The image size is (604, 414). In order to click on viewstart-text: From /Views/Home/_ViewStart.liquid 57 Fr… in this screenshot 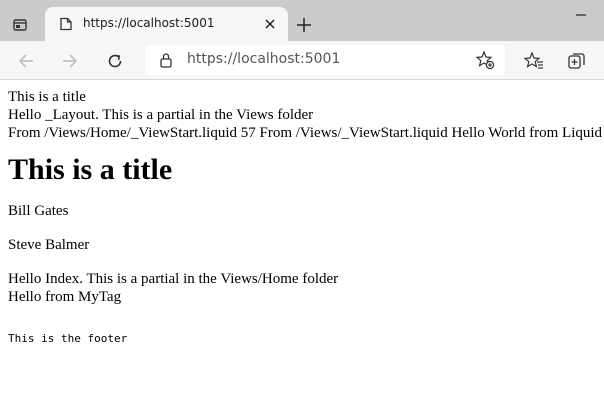, I will do `click(305, 133)`.